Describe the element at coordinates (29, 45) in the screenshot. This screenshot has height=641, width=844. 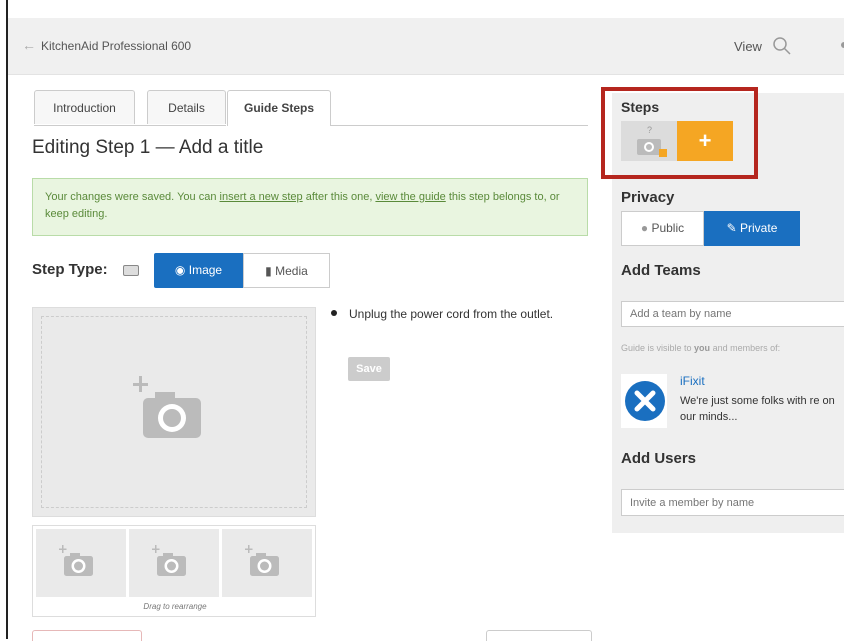
I see `arrow-left-icon: ←` at that location.